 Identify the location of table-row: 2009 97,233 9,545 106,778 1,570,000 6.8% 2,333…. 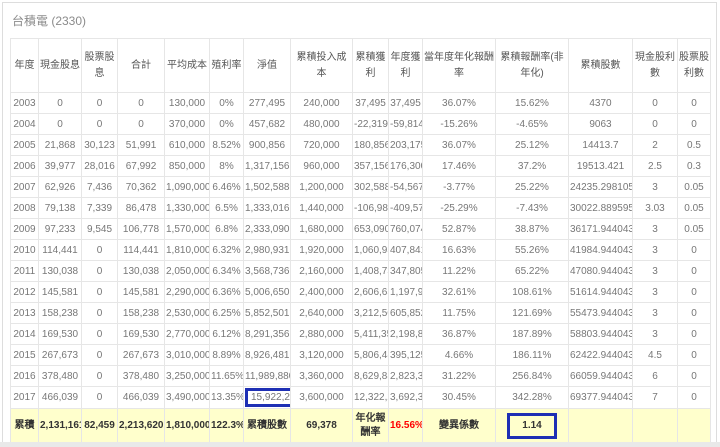
(360, 229).